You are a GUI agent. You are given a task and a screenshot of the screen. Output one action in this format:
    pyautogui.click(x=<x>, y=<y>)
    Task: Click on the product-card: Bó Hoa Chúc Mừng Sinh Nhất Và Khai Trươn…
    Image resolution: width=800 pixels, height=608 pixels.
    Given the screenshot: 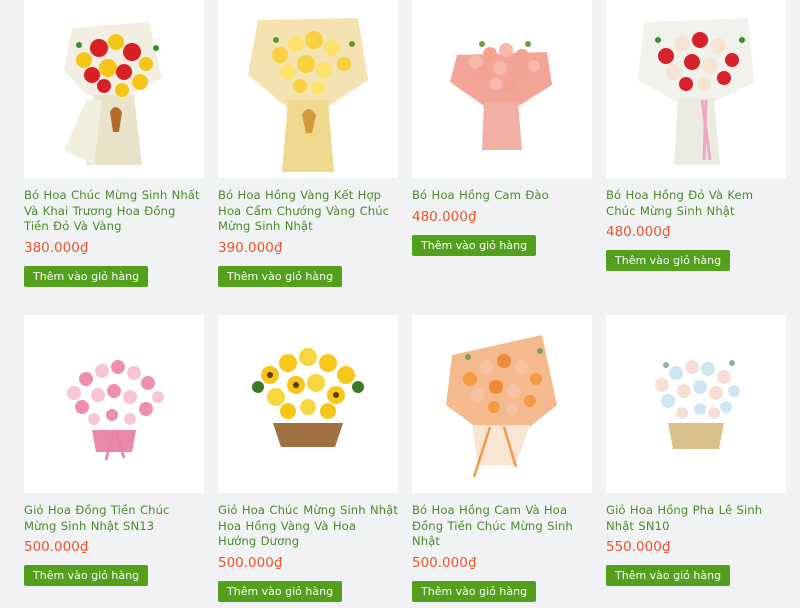 What is the action you would take?
    pyautogui.click(x=114, y=143)
    